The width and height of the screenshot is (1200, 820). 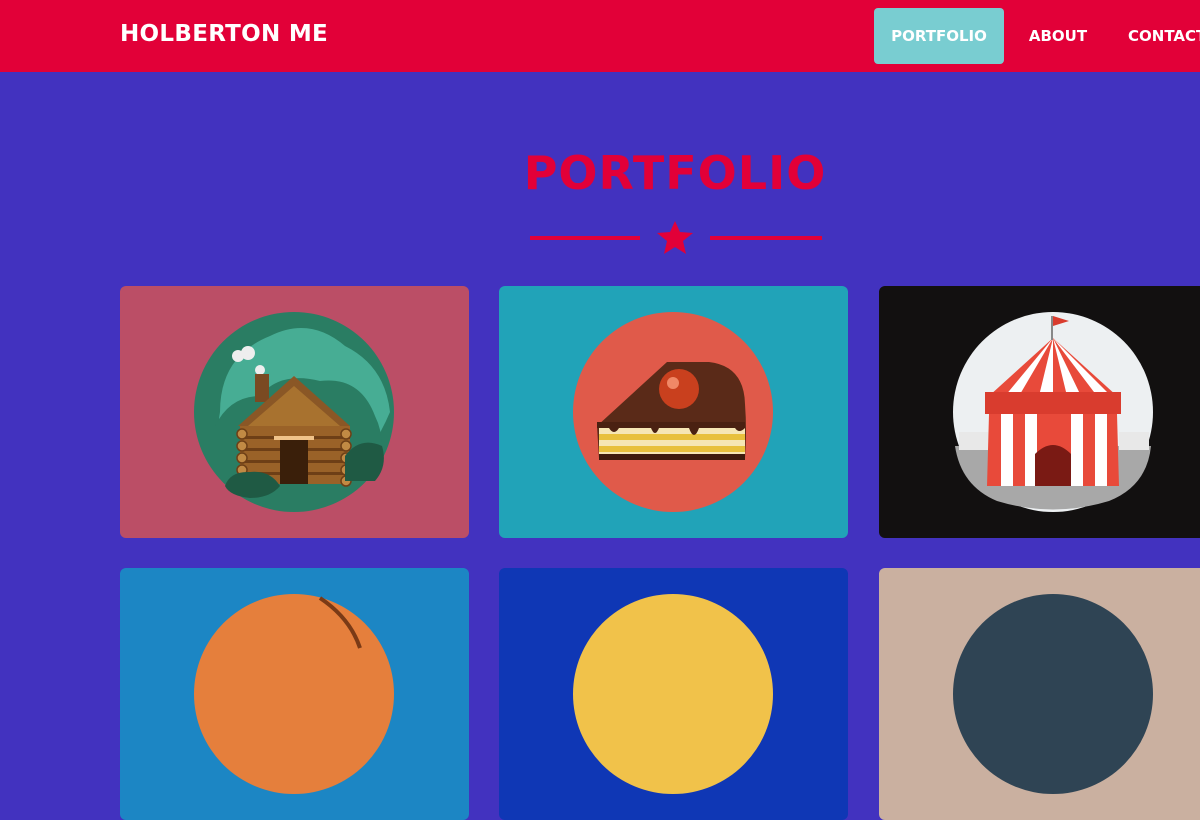 I want to click on portfolio-card-cabin, so click(x=294, y=412).